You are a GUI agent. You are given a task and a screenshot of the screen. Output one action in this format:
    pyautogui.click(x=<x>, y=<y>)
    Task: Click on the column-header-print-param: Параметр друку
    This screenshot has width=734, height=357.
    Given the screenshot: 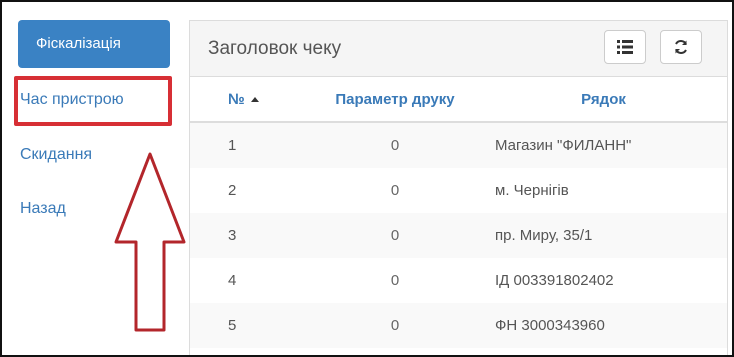 What is the action you would take?
    pyautogui.click(x=395, y=100)
    